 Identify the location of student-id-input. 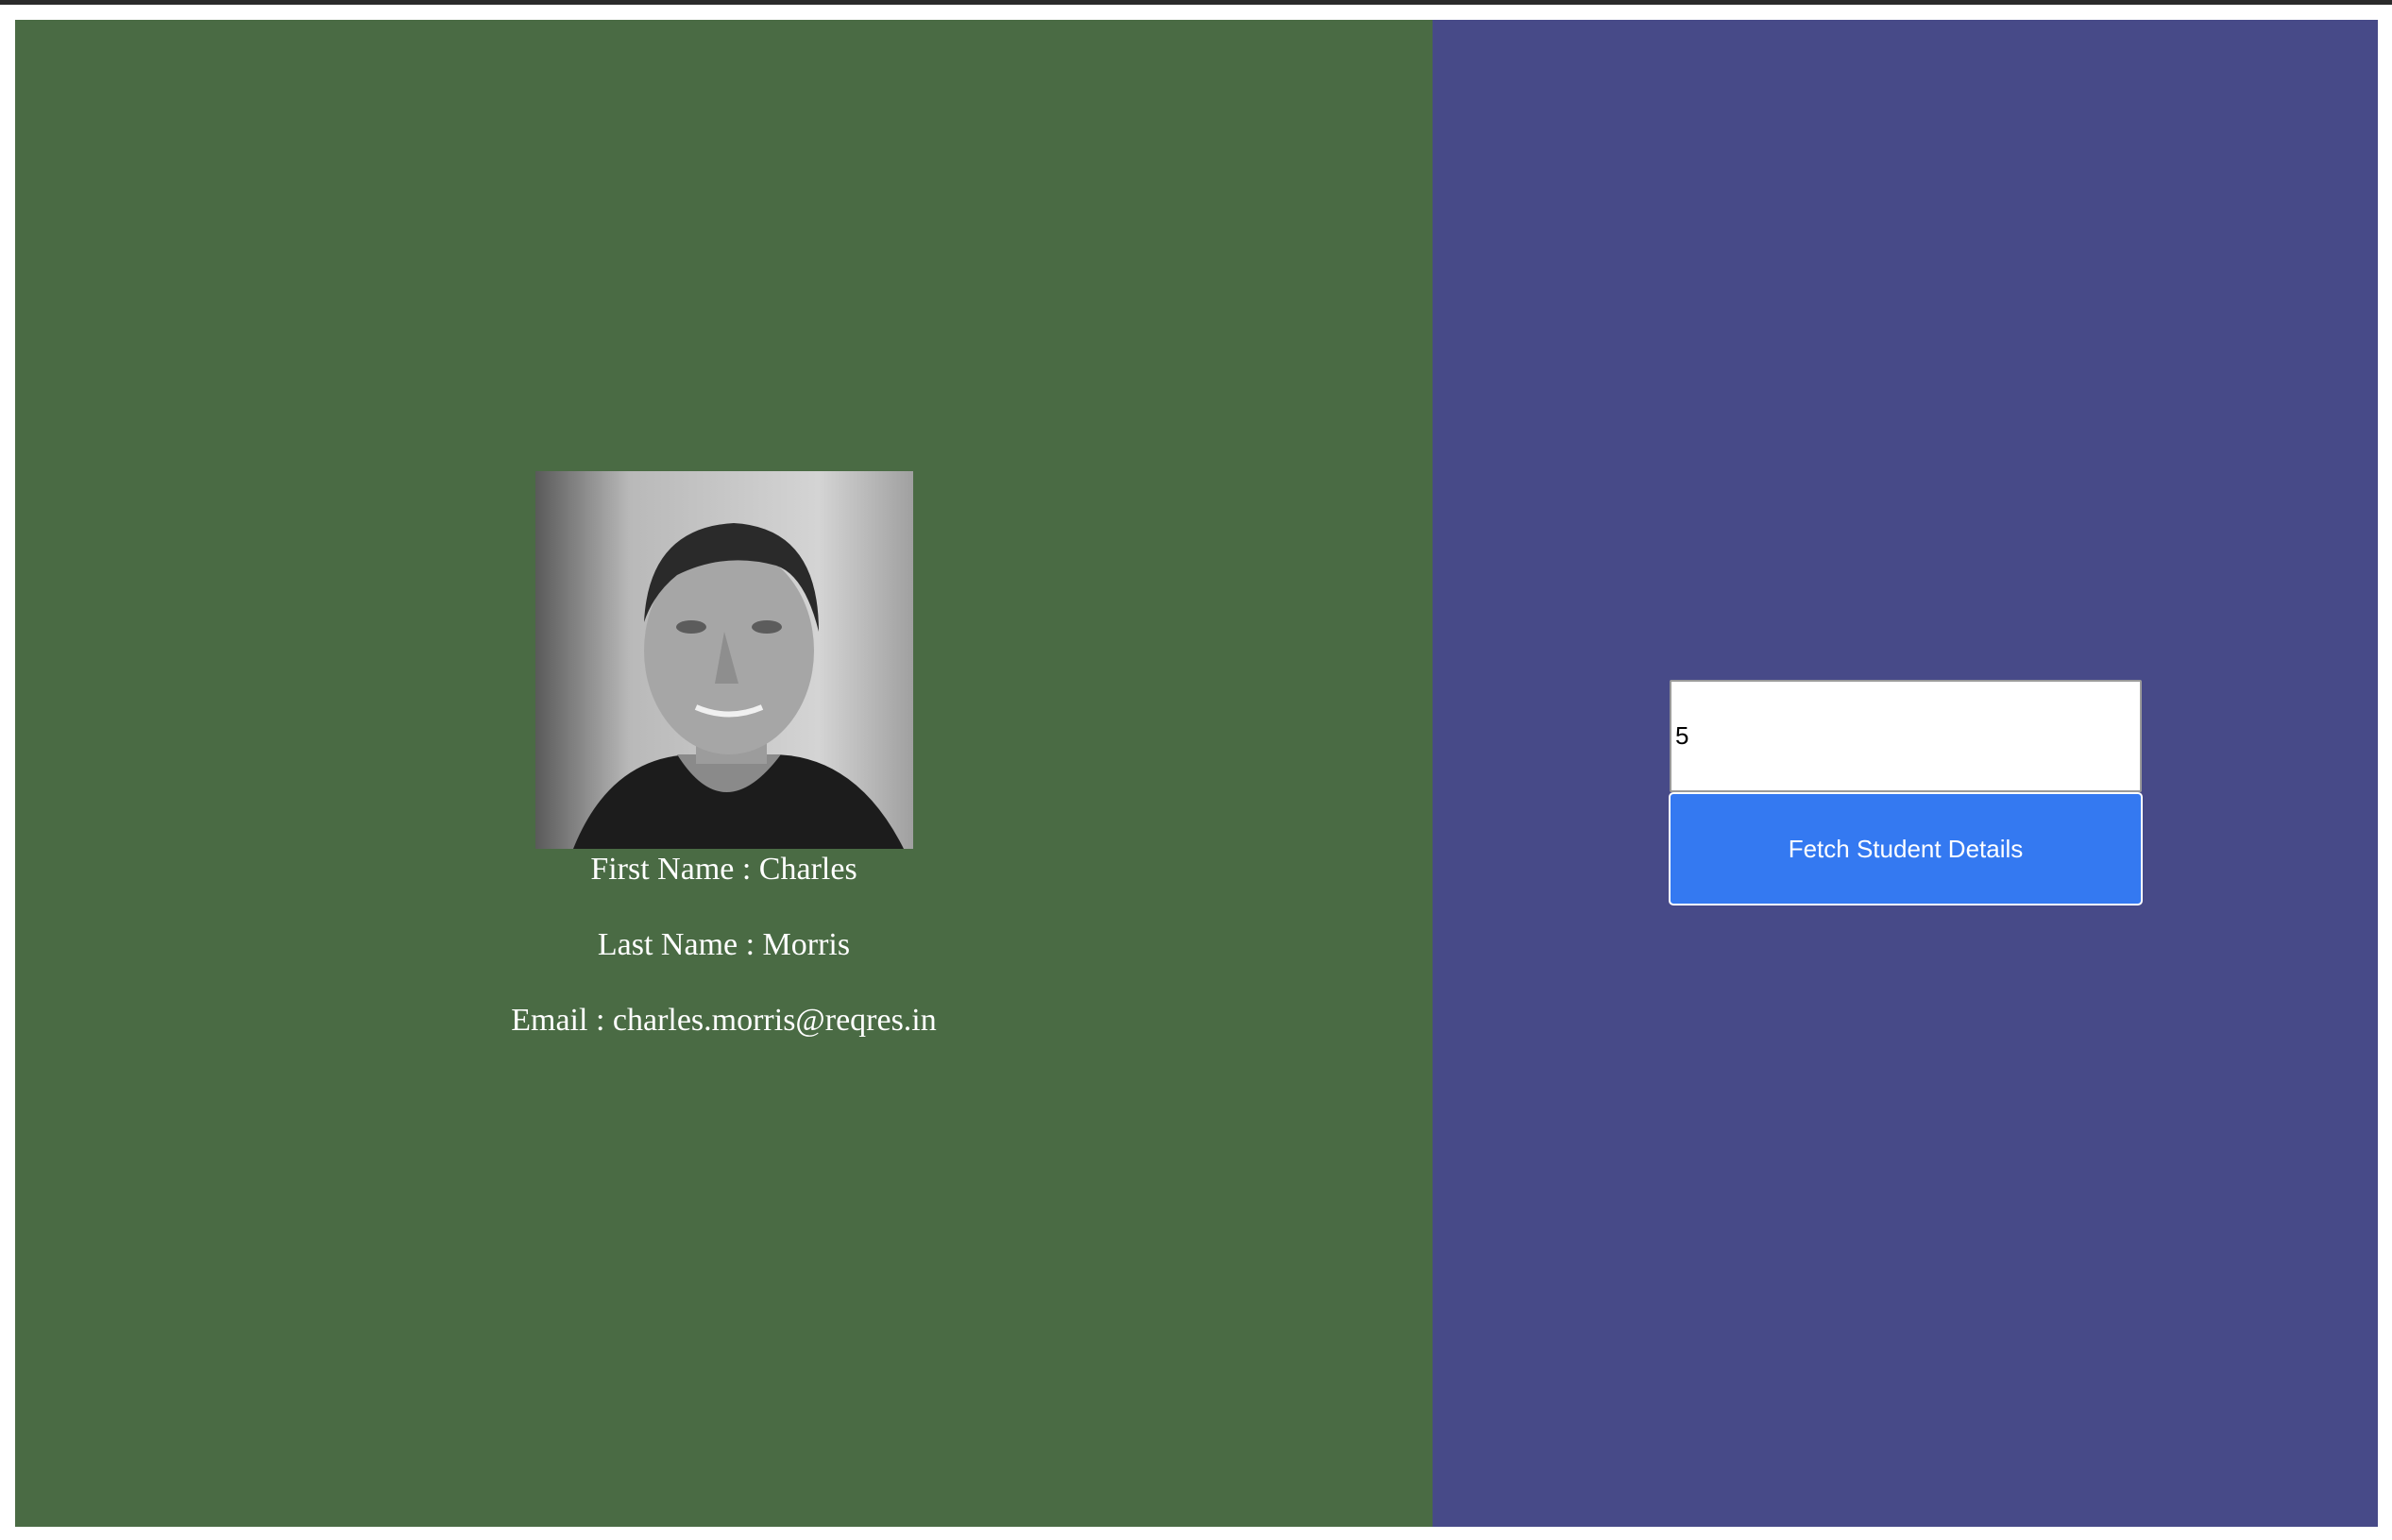
(1906, 736).